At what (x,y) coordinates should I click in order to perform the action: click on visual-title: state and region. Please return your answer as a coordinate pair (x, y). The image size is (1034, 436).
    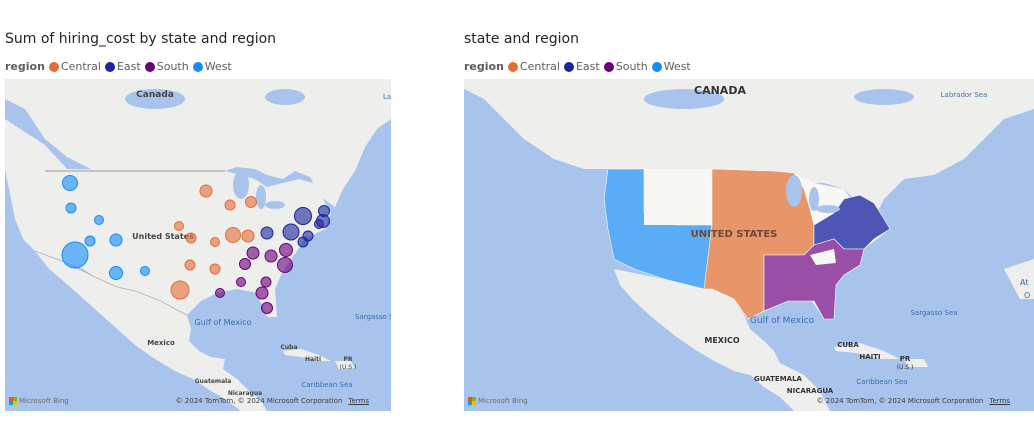
    Looking at the image, I should click on (521, 39).